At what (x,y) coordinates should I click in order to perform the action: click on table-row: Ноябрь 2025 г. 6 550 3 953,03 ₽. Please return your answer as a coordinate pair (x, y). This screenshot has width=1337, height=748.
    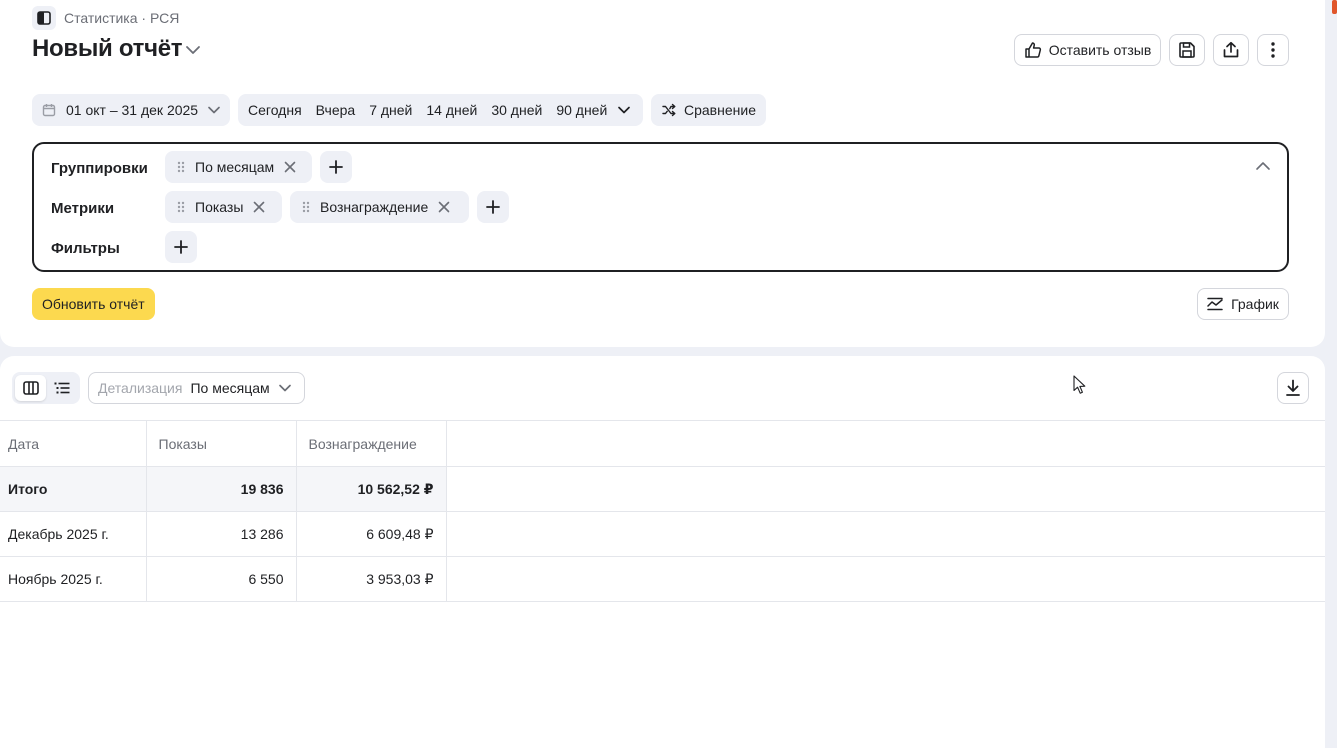
    Looking at the image, I should click on (662, 579).